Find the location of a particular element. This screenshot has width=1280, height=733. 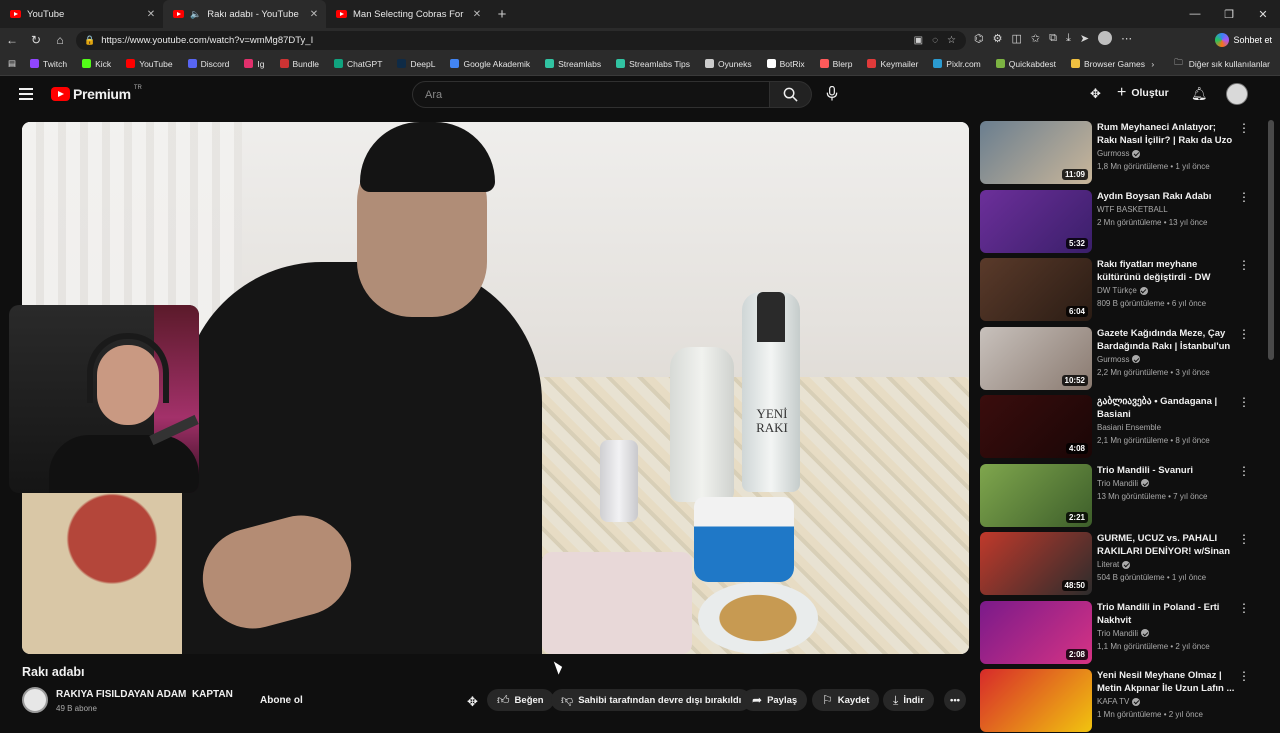

notifications-bell-icon: 🔔︎ is located at coordinates (1199, 94).